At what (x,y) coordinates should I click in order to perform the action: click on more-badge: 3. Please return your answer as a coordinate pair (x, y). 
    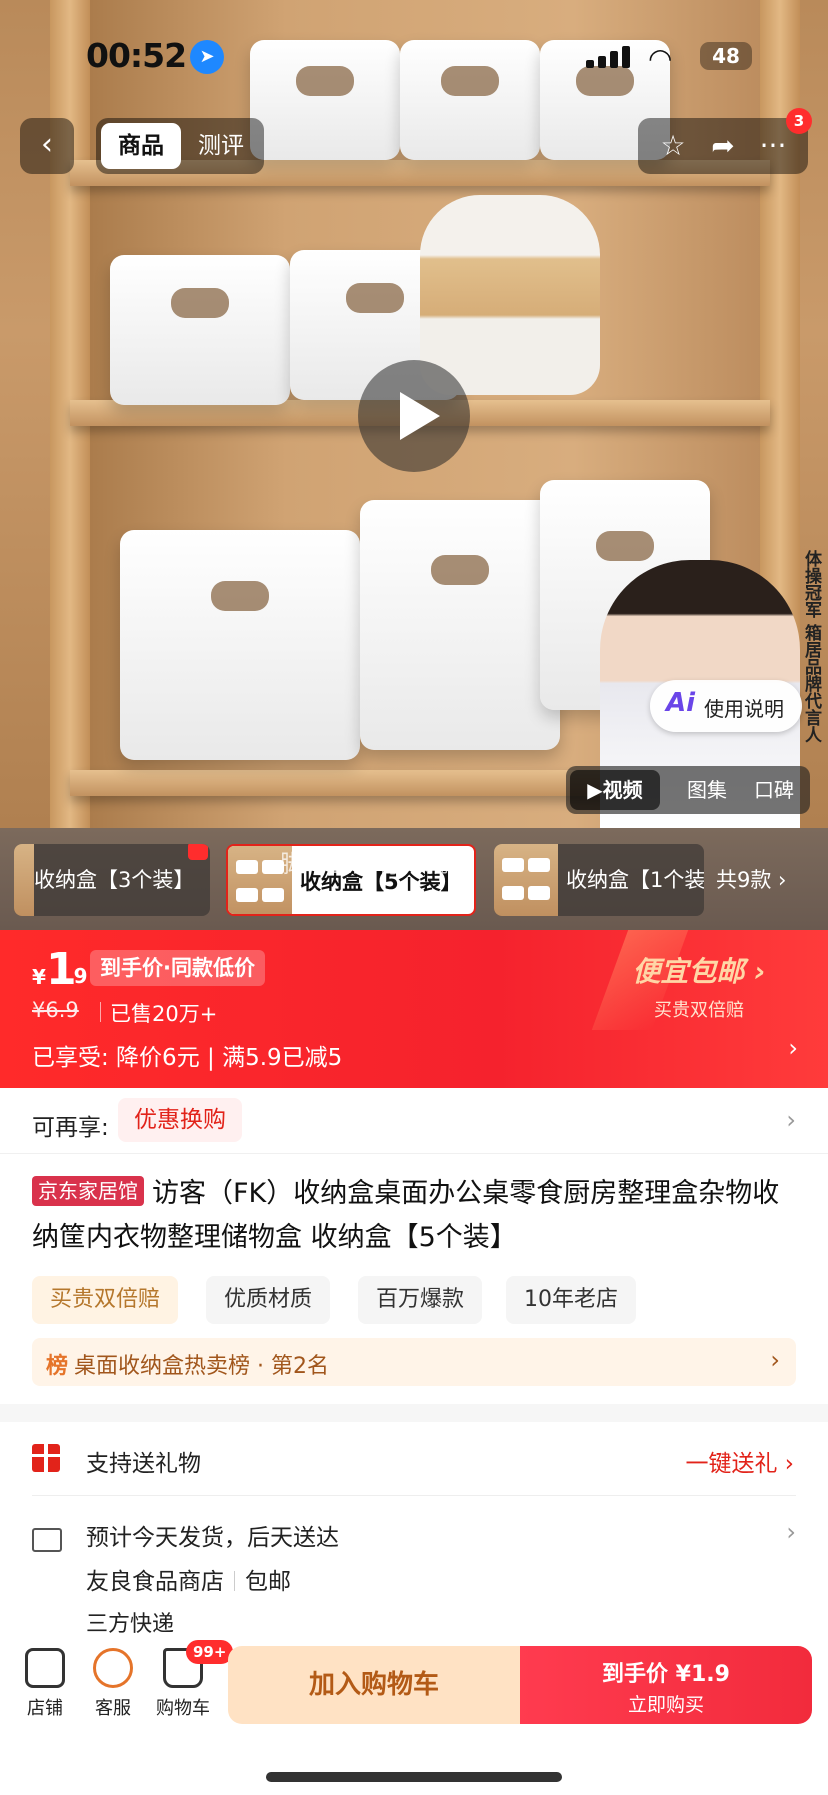
    Looking at the image, I should click on (799, 121).